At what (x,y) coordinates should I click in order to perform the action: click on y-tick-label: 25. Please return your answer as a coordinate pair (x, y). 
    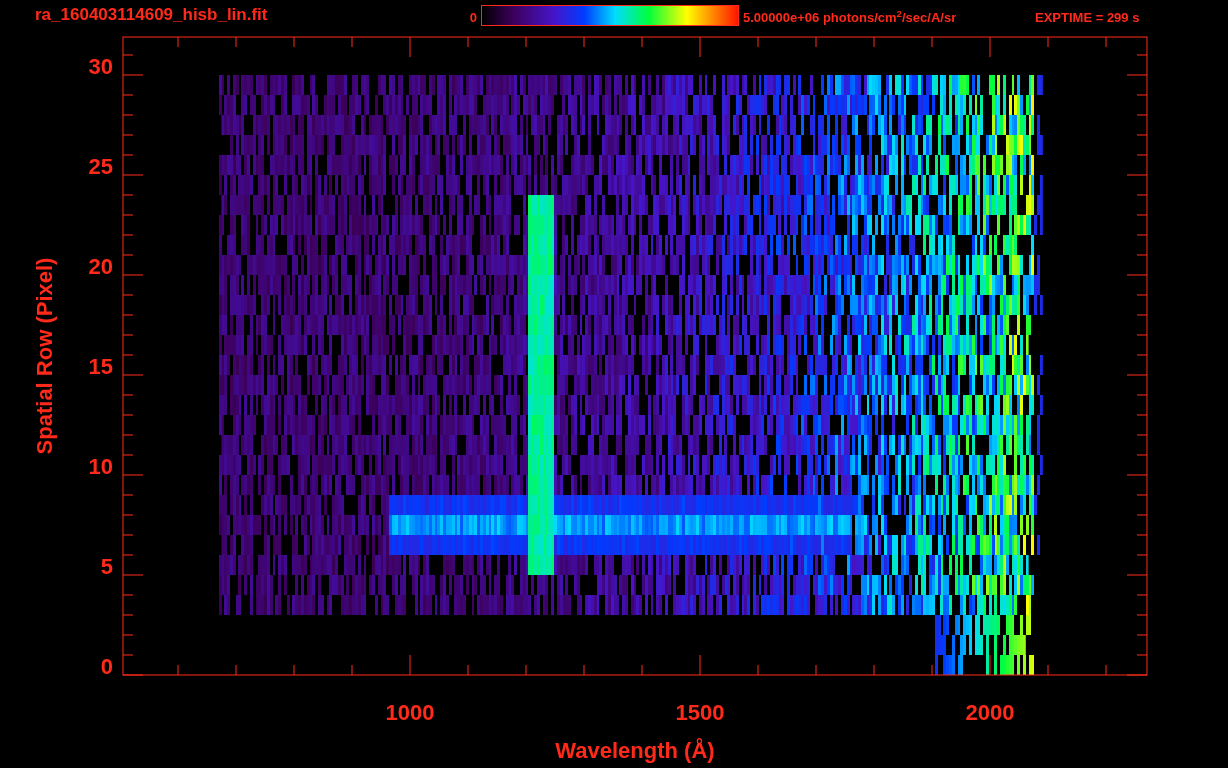
    Looking at the image, I should click on (100, 166).